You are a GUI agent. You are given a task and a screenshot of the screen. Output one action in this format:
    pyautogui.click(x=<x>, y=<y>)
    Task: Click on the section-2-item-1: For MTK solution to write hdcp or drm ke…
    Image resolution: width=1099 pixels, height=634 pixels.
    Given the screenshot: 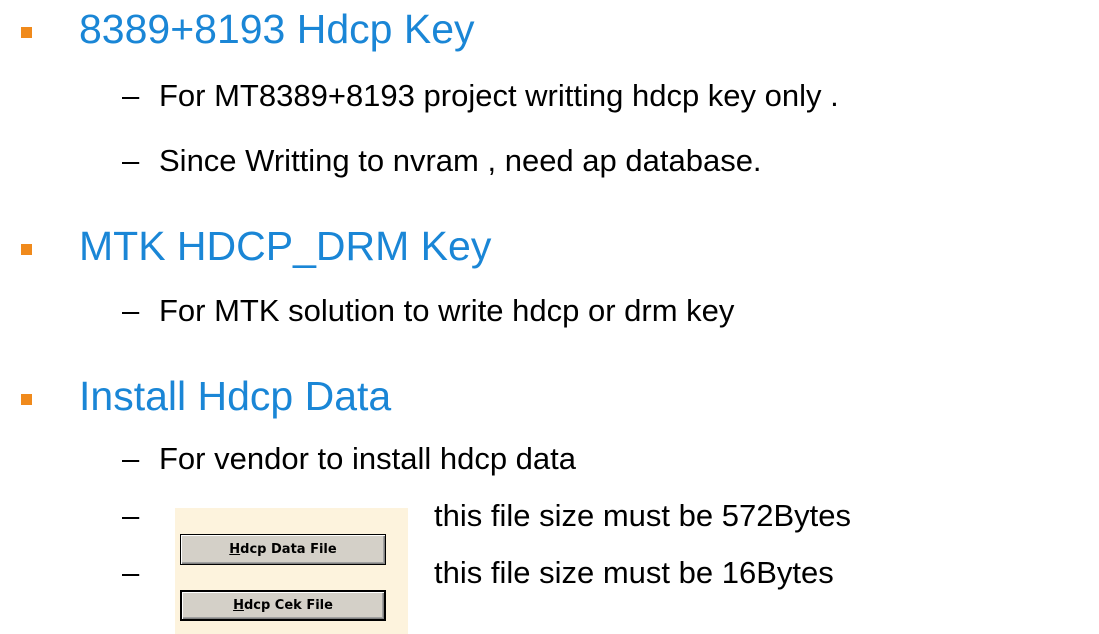 What is the action you would take?
    pyautogui.click(x=447, y=310)
    